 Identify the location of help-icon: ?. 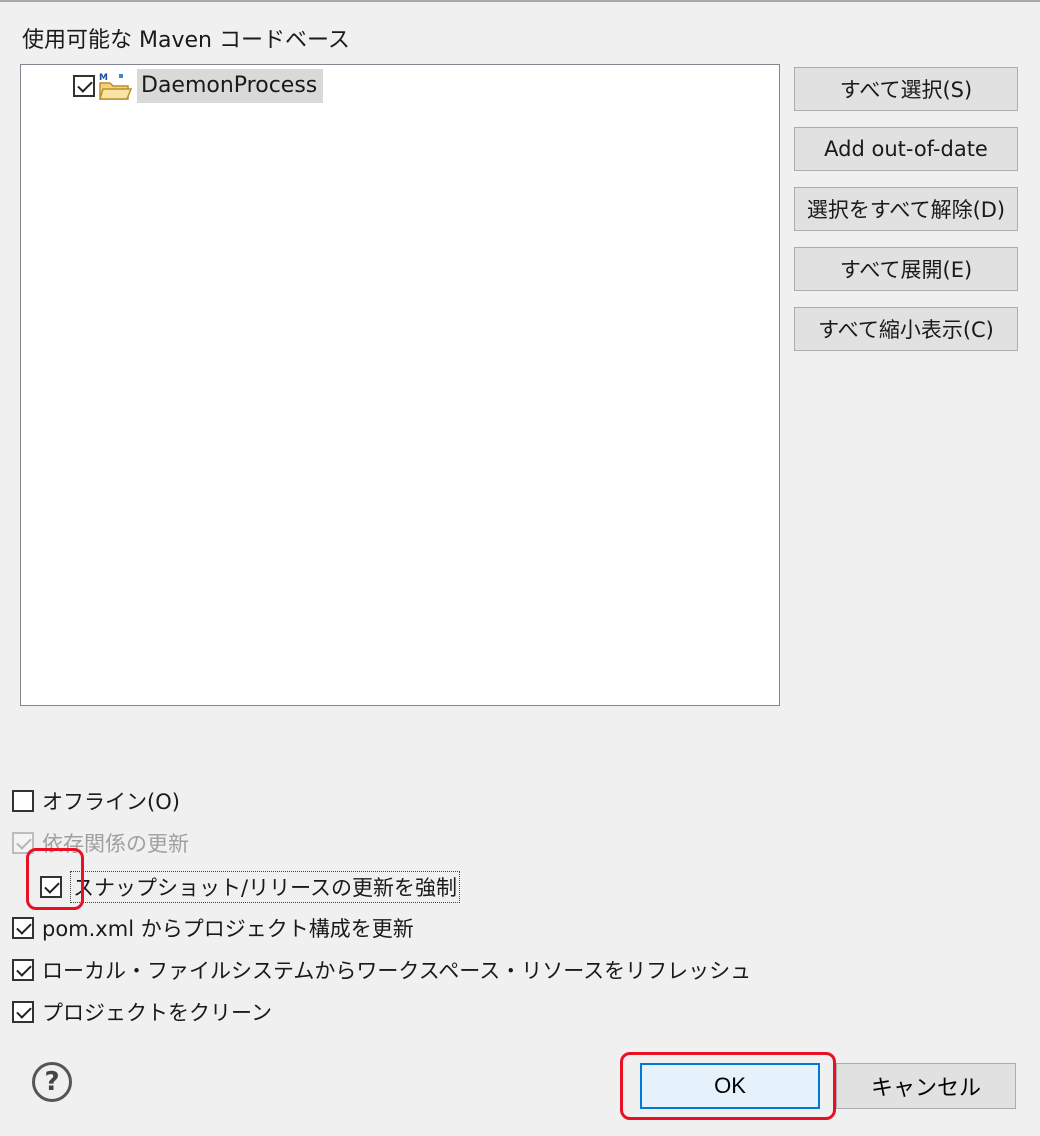
(52, 1082).